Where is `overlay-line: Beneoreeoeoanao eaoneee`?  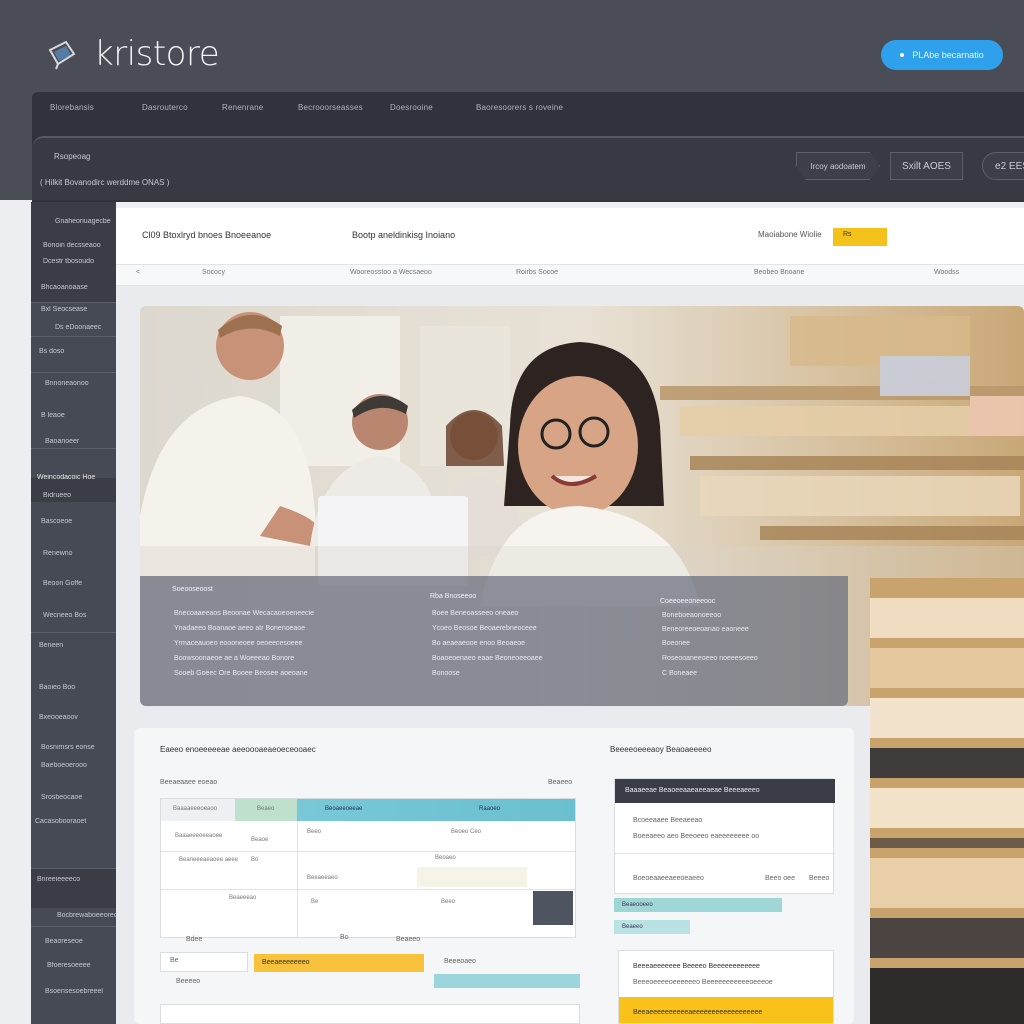 overlay-line: Beneoreeoeoanao eaoneee is located at coordinates (705, 629).